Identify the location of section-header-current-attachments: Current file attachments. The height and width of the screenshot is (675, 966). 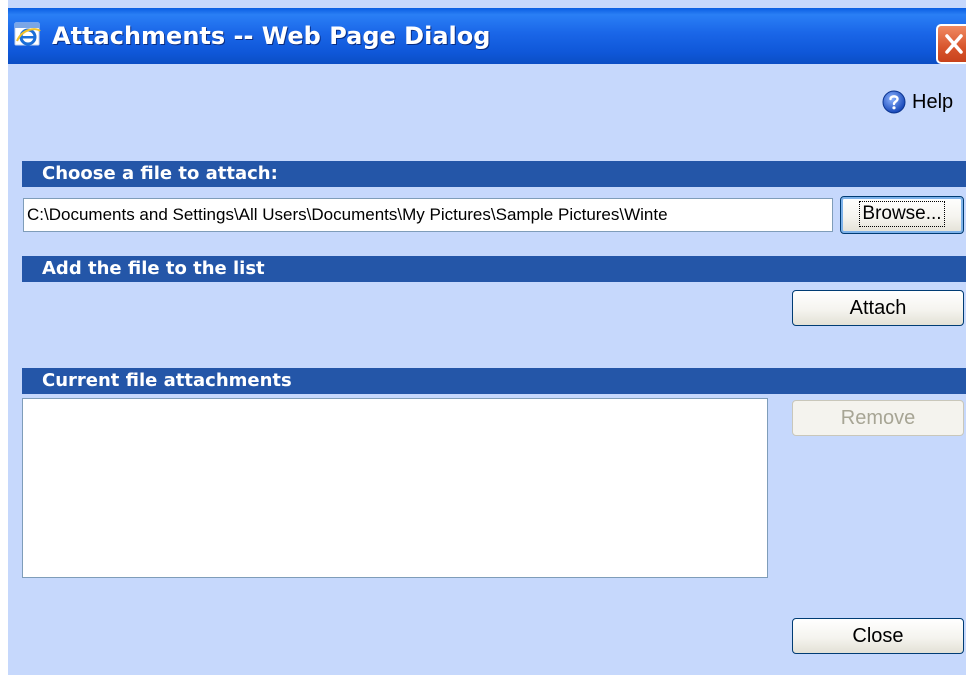
(494, 381).